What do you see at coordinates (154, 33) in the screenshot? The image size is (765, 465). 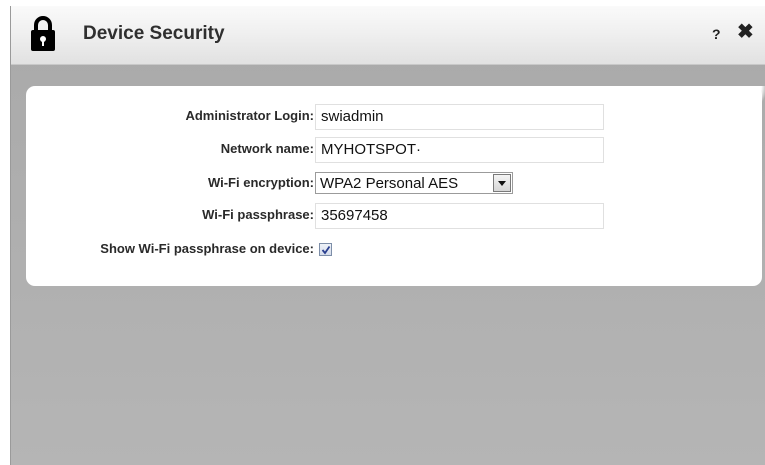 I see `window-title: Device Security` at bounding box center [154, 33].